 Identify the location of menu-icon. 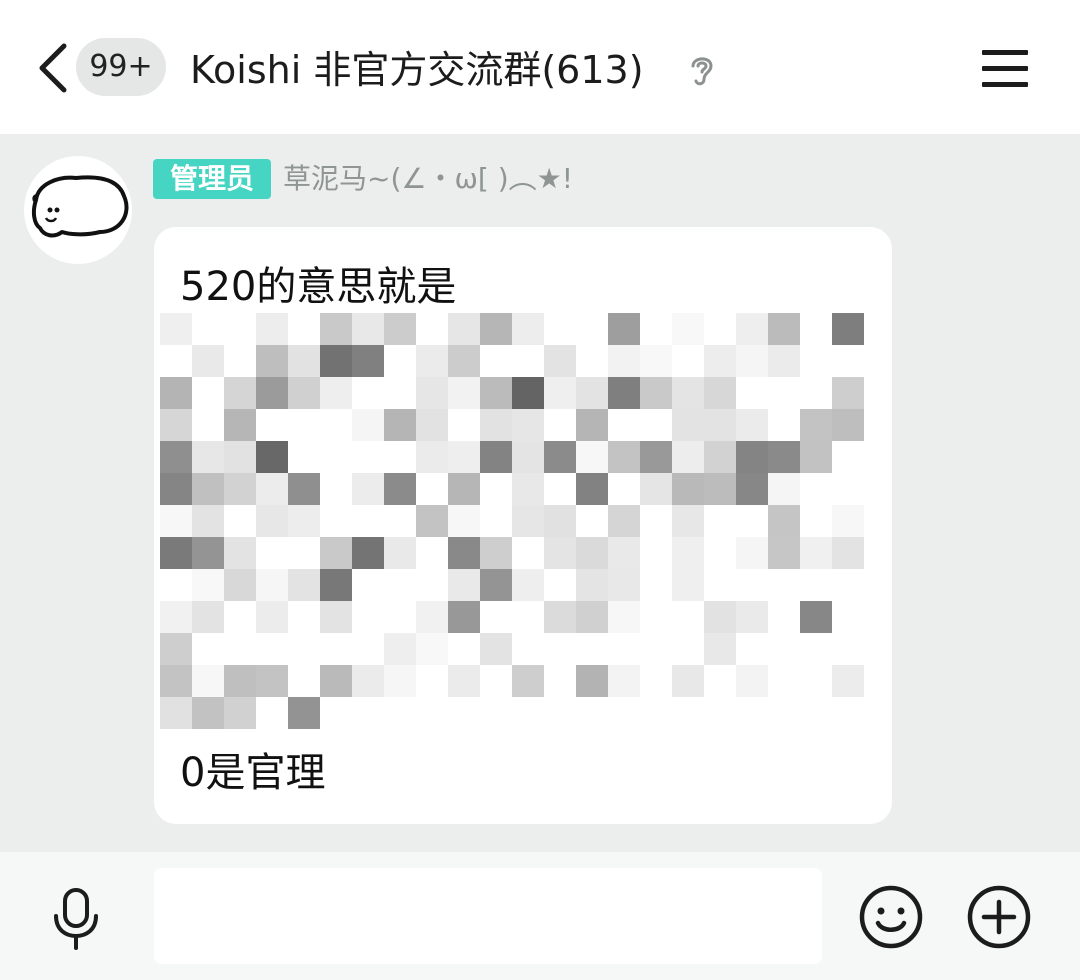
(1005, 68).